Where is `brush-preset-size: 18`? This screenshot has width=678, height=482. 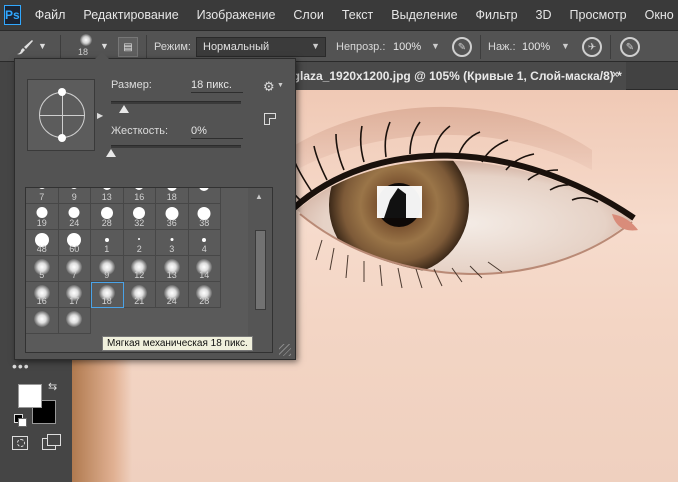 brush-preset-size: 18 is located at coordinates (171, 197).